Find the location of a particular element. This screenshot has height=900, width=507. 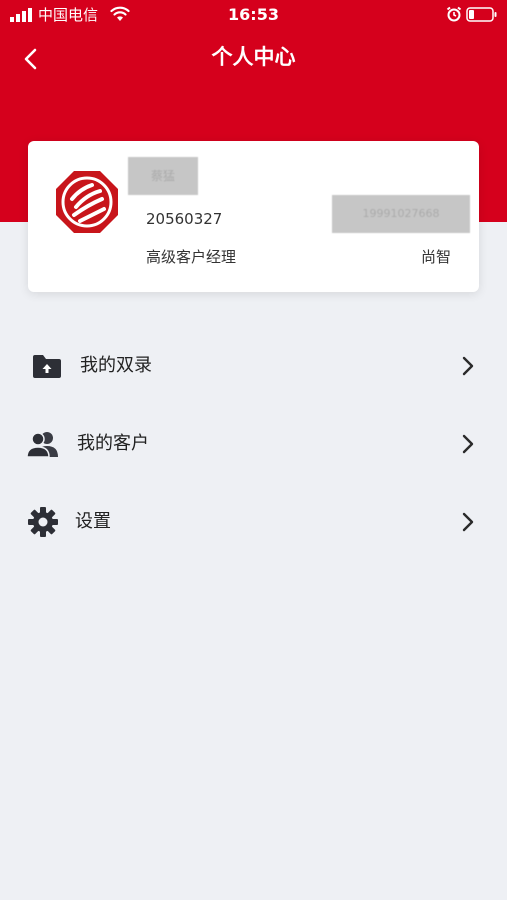

menu-item-settings: 设置 is located at coordinates (253, 522).